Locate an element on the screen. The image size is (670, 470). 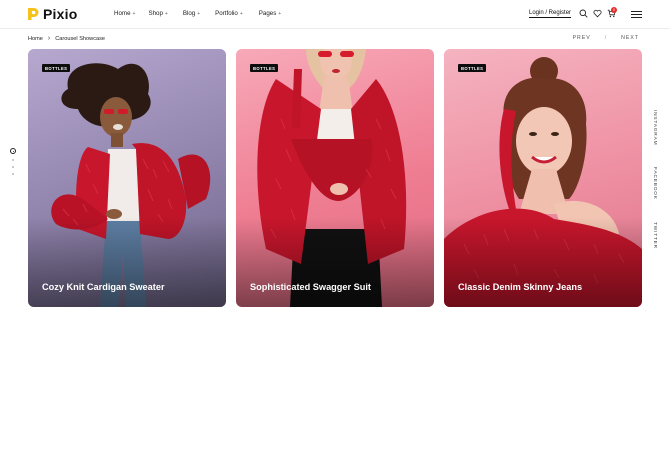
menu-icon is located at coordinates (636, 14).